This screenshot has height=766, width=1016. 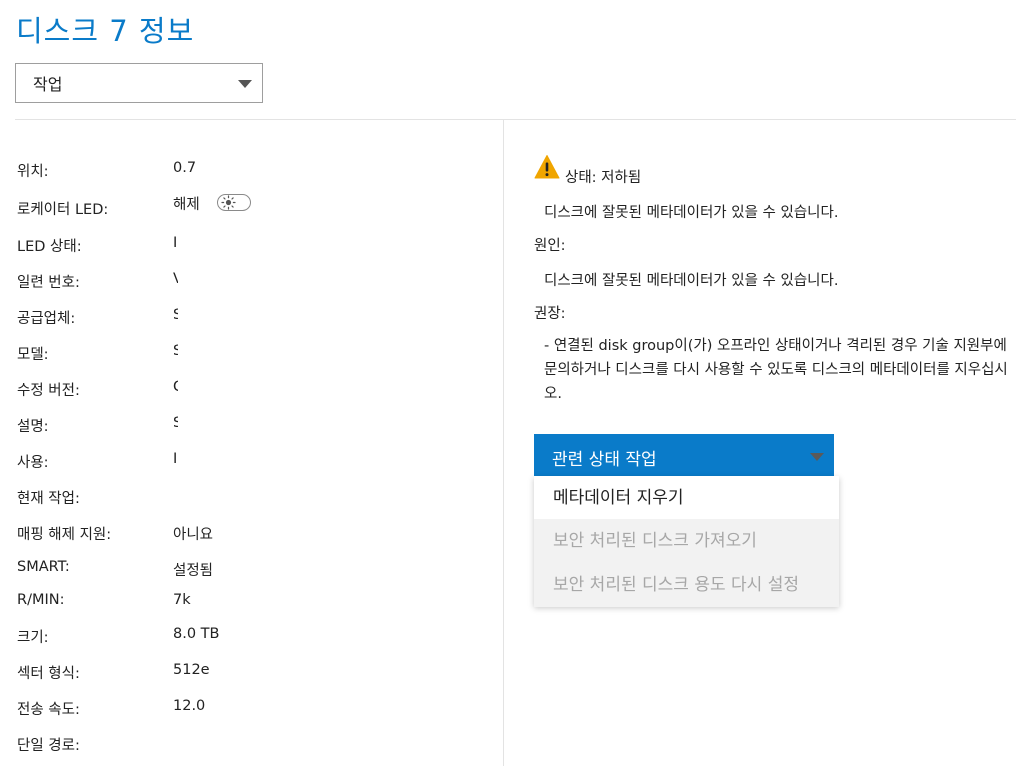 I want to click on property-row-sector-format: 섹터 형식: 512e, so click(x=257, y=674).